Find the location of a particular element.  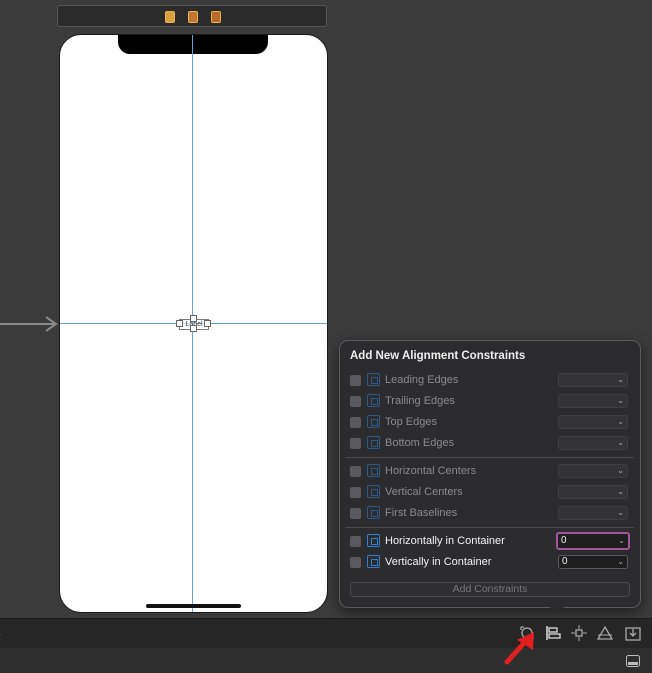

vertically-in-container-icon is located at coordinates (373, 561).